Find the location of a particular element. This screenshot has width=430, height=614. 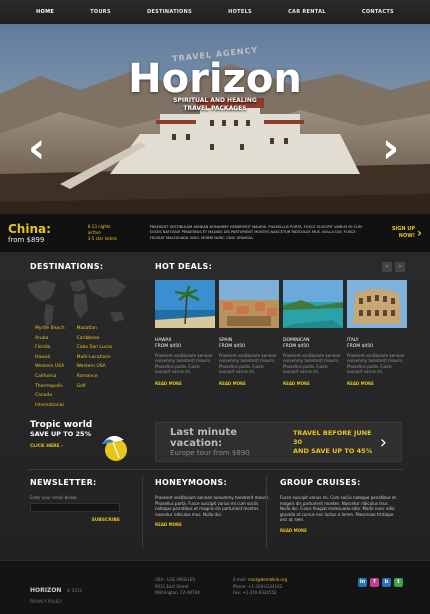

tropic-title: Tropic world is located at coordinates (61, 425).